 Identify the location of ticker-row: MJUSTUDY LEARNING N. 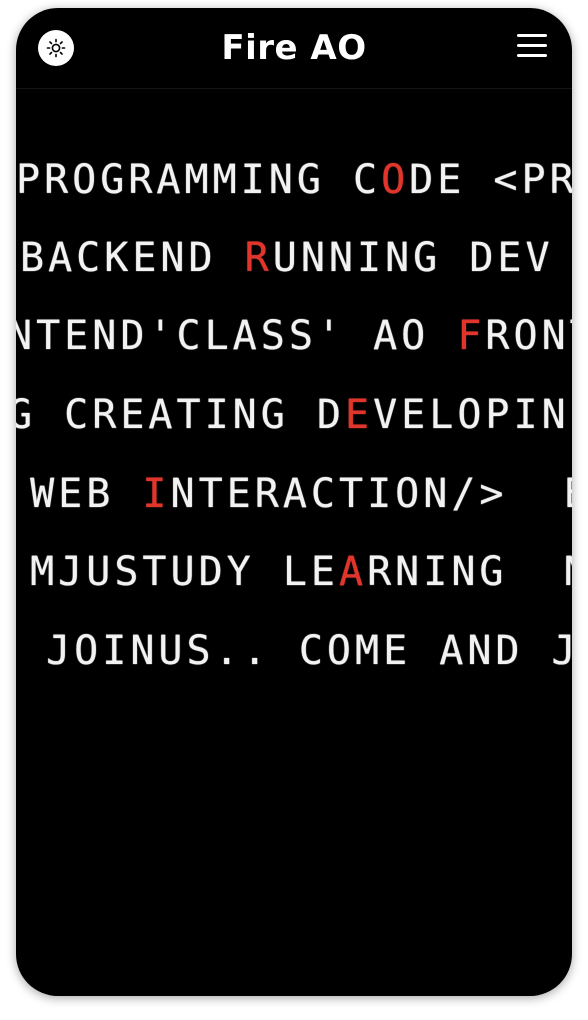
(294, 572).